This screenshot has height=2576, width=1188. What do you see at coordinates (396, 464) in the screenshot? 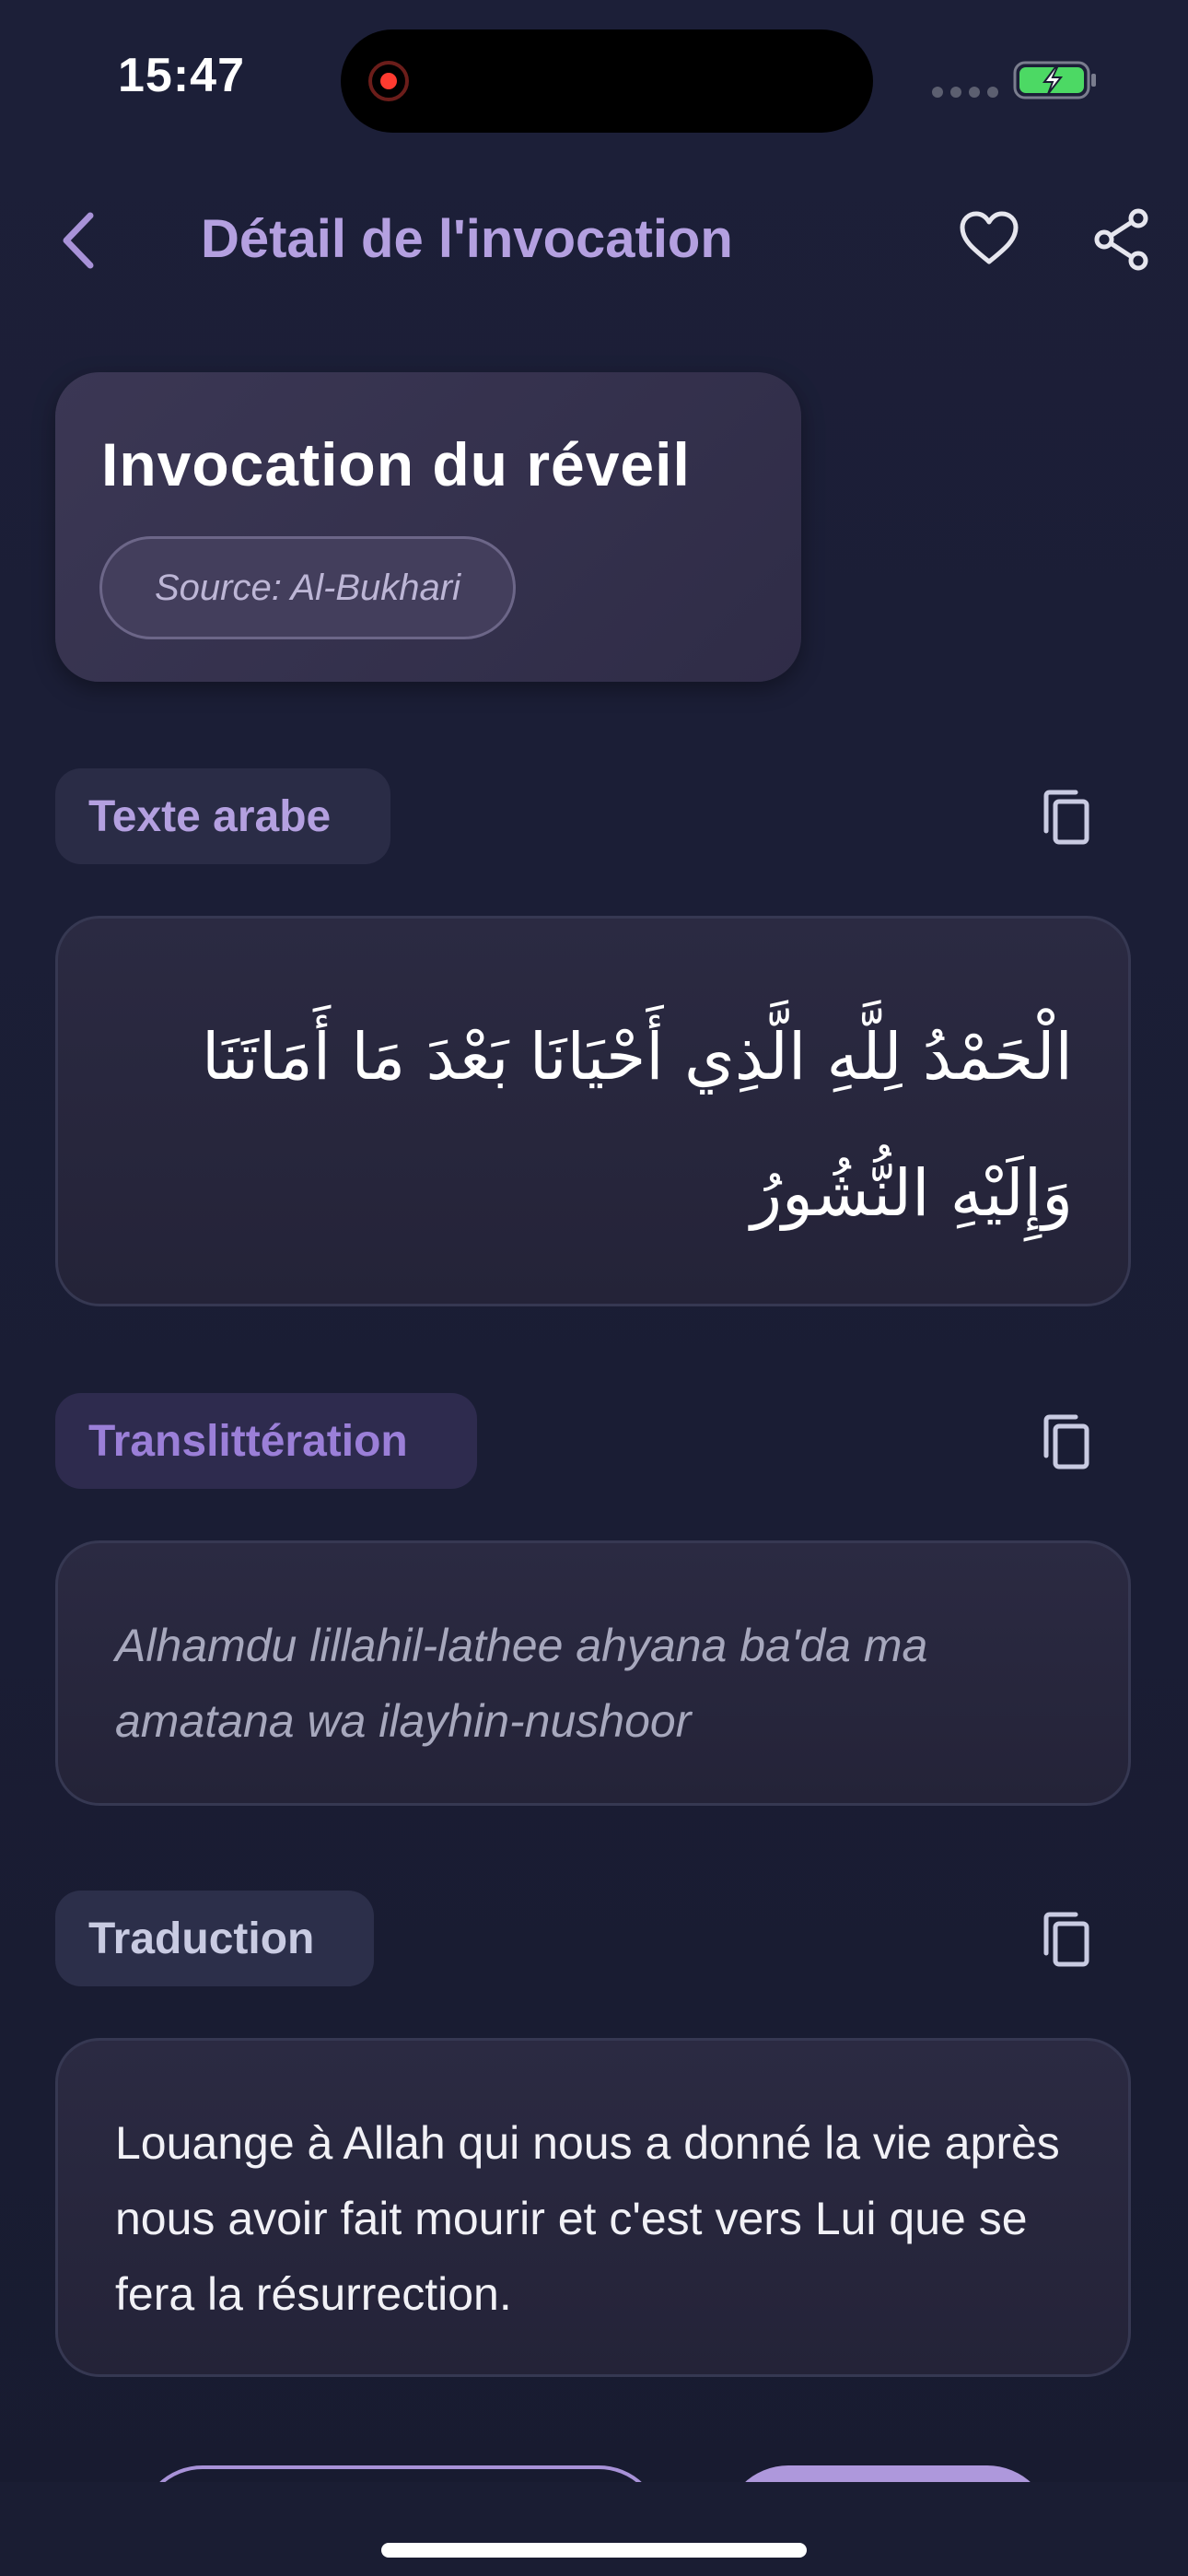
I see `invocation-title: Invocation du réveil` at bounding box center [396, 464].